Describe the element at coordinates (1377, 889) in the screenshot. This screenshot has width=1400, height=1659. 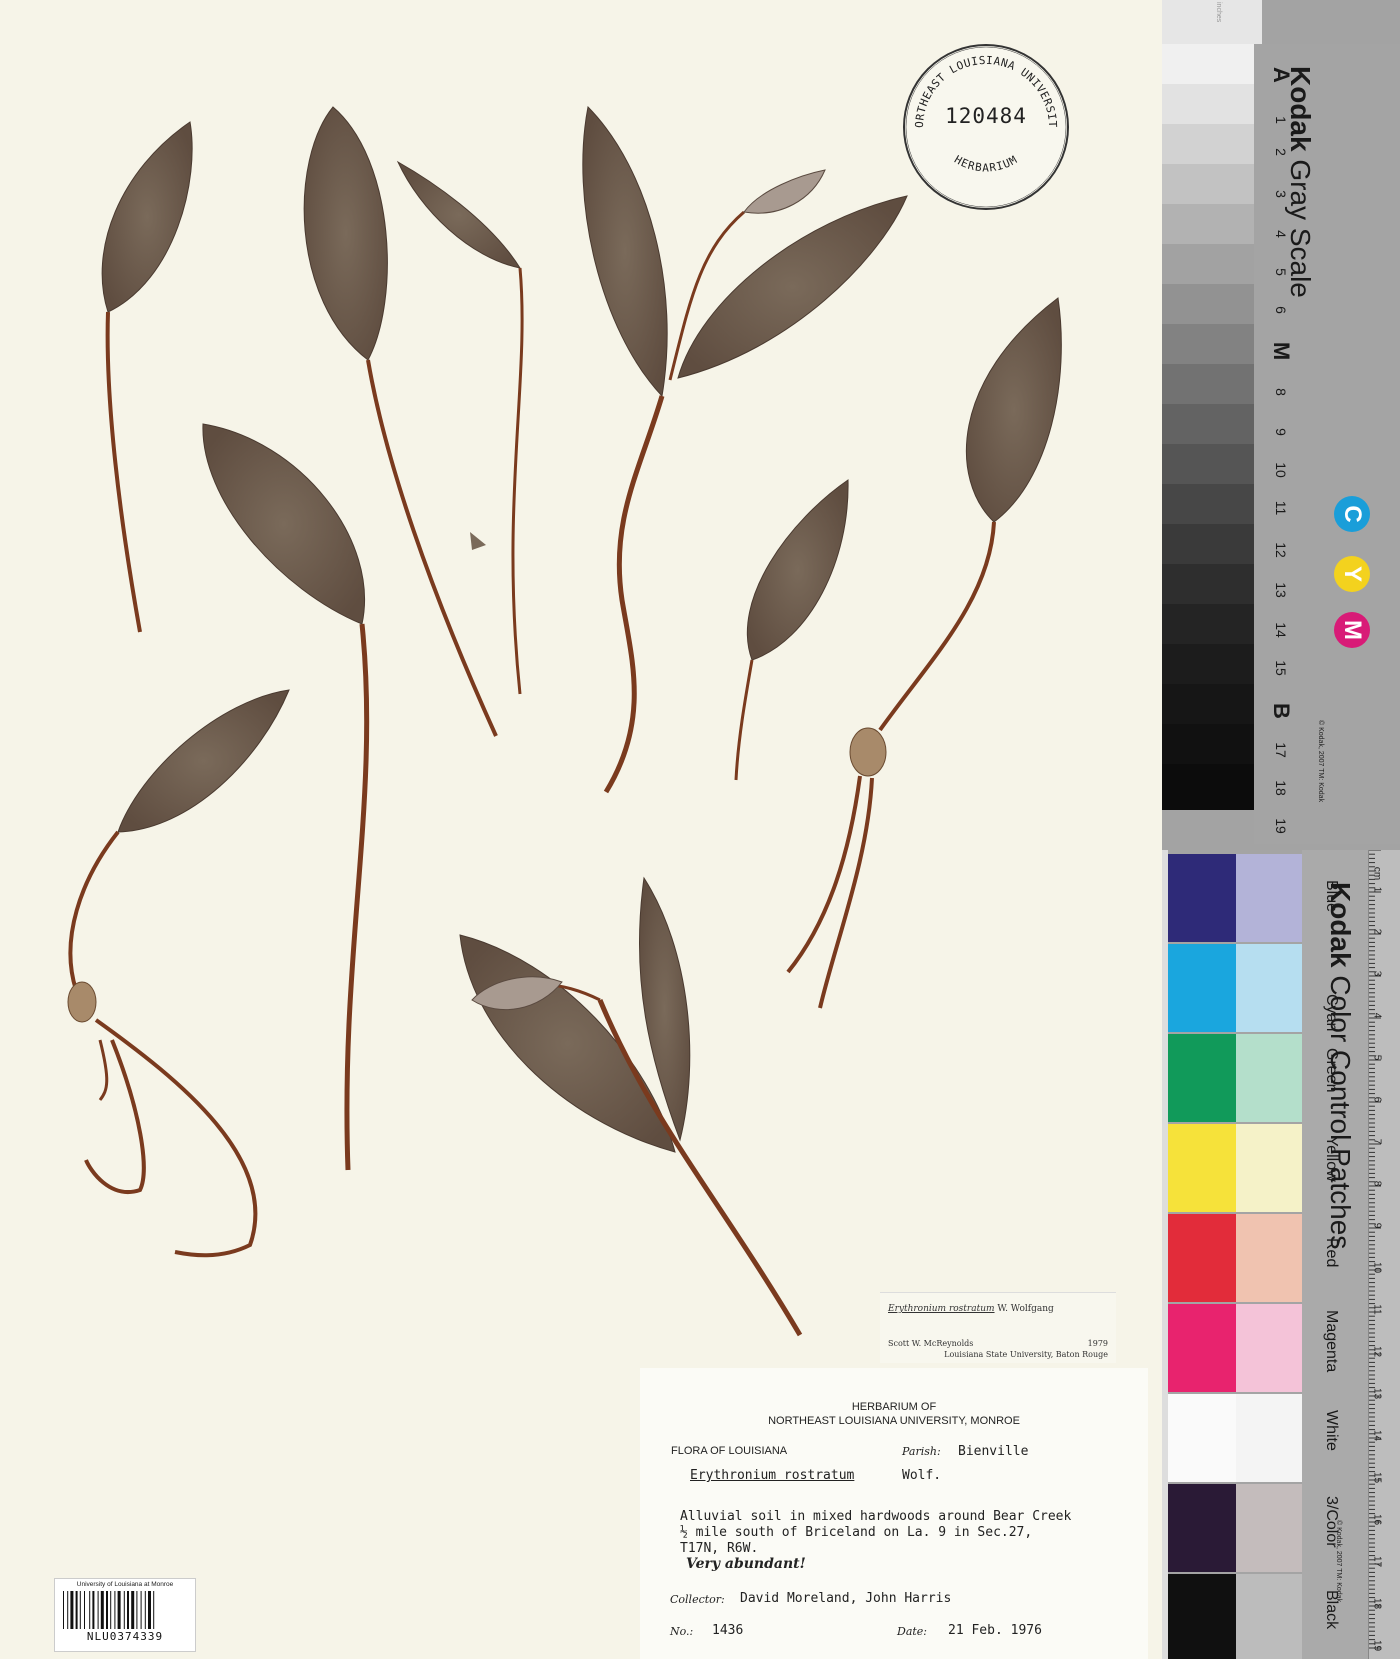
I see `ruler-number: 1` at that location.